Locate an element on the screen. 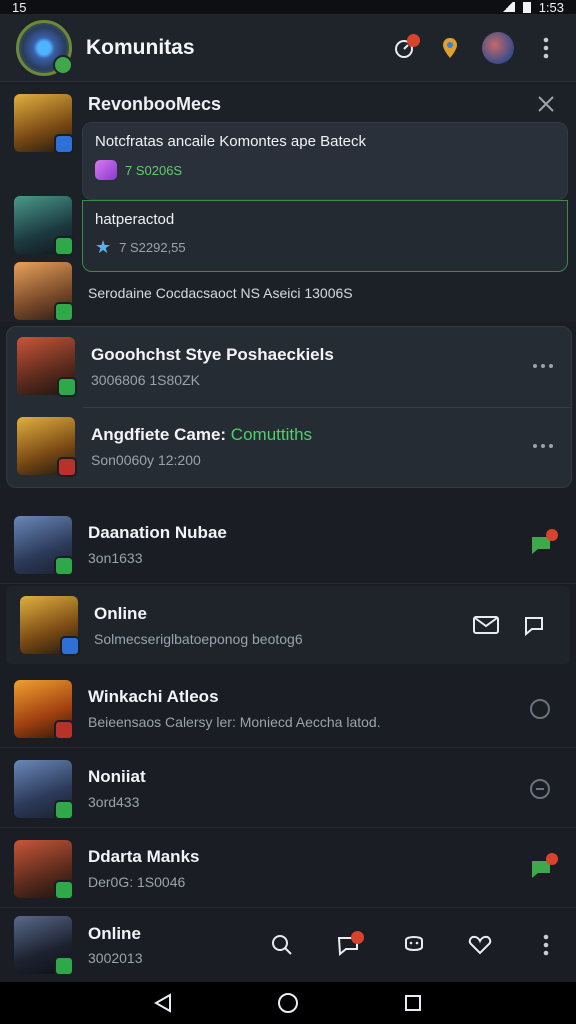  heart-icon is located at coordinates (480, 945).